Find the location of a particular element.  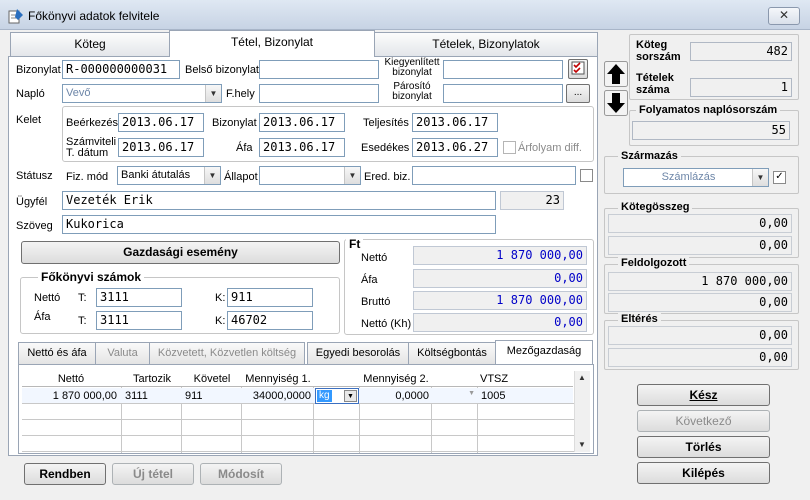

app-icon is located at coordinates (15, 16).